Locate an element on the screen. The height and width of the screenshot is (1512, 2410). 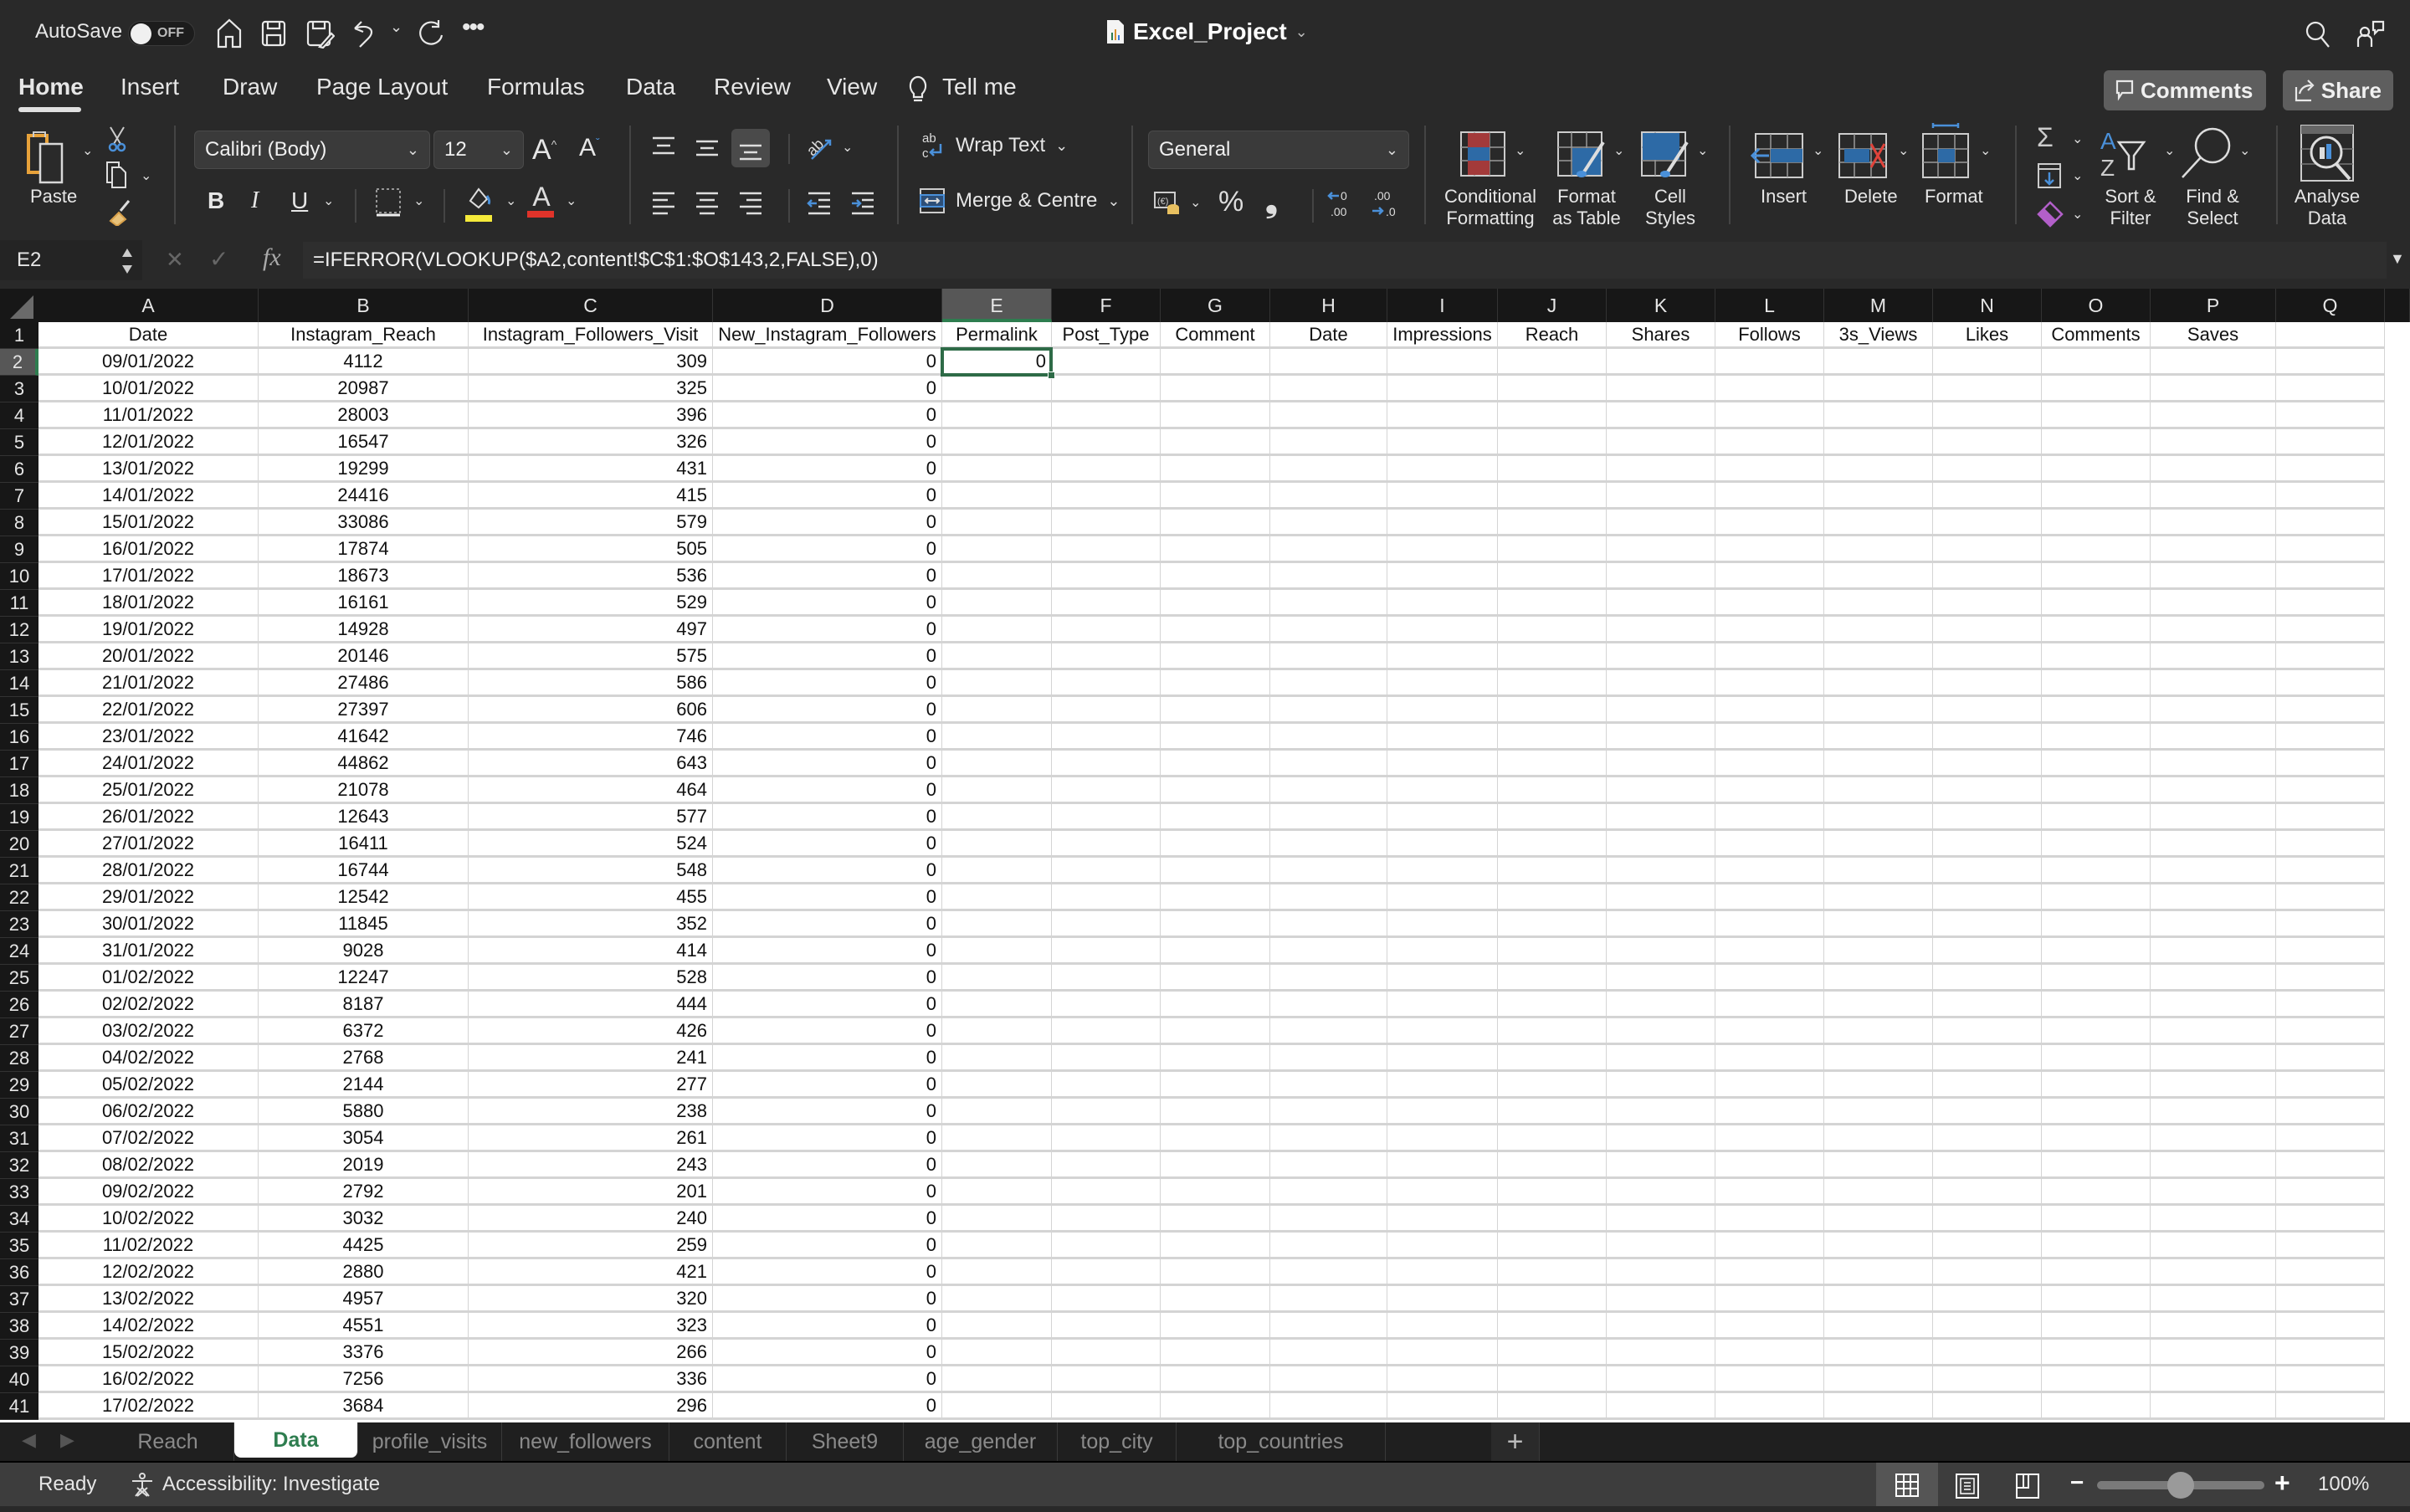
cell-c: 326 is located at coordinates (591, 442).